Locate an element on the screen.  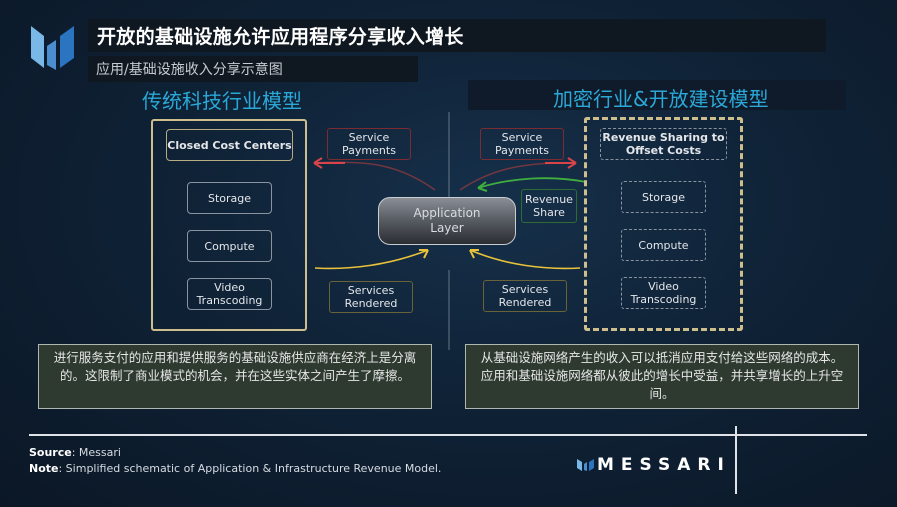
left-service-payments-label: Service Payments is located at coordinates (369, 144).